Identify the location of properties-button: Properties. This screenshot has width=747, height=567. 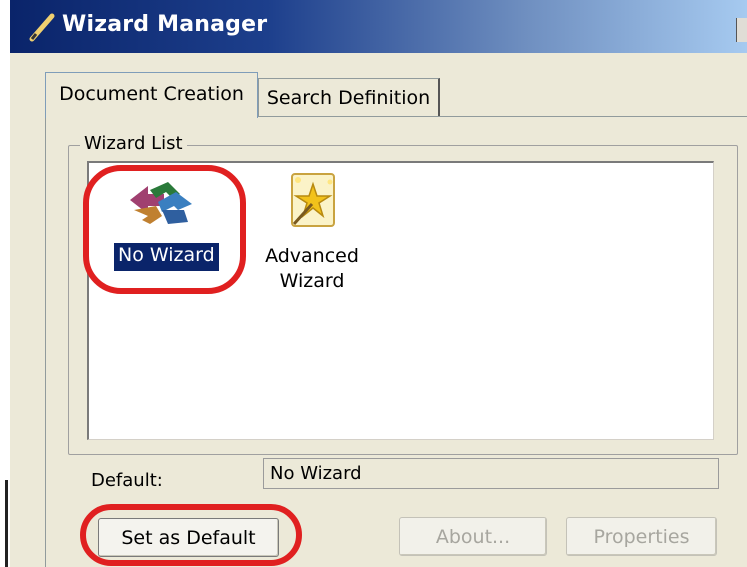
(641, 536).